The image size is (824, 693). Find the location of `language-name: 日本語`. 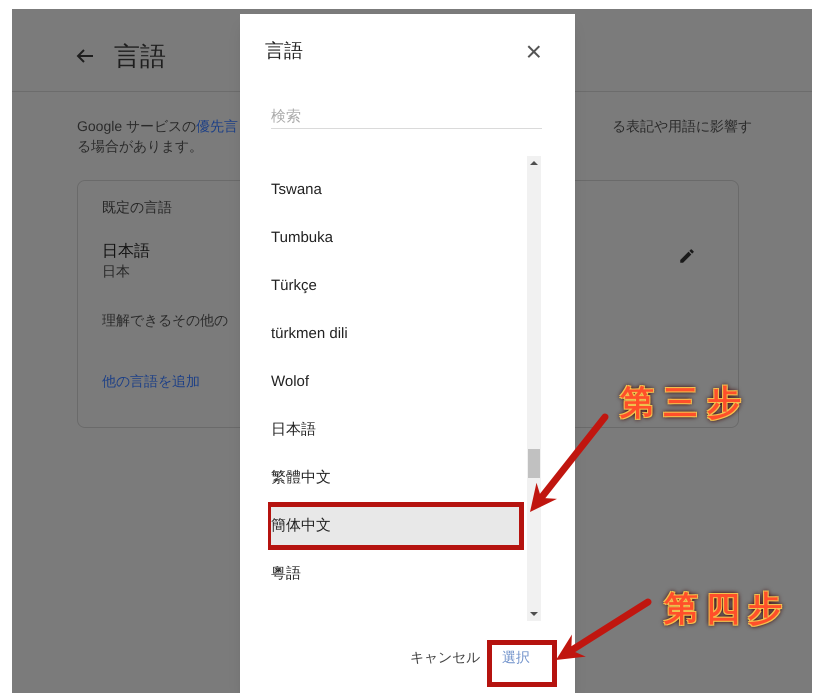

language-name: 日本語 is located at coordinates (126, 252).